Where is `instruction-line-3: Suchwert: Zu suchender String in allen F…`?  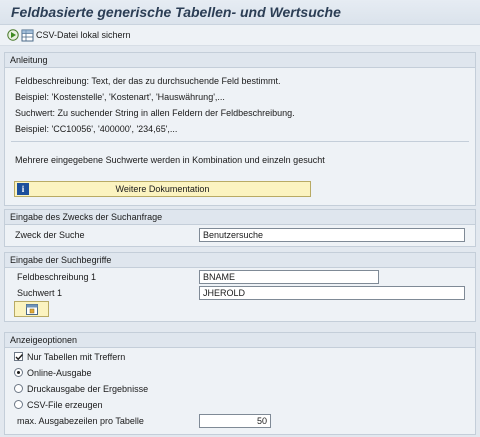
instruction-line-3: Suchwert: Zu suchender String in allen F… is located at coordinates (155, 113).